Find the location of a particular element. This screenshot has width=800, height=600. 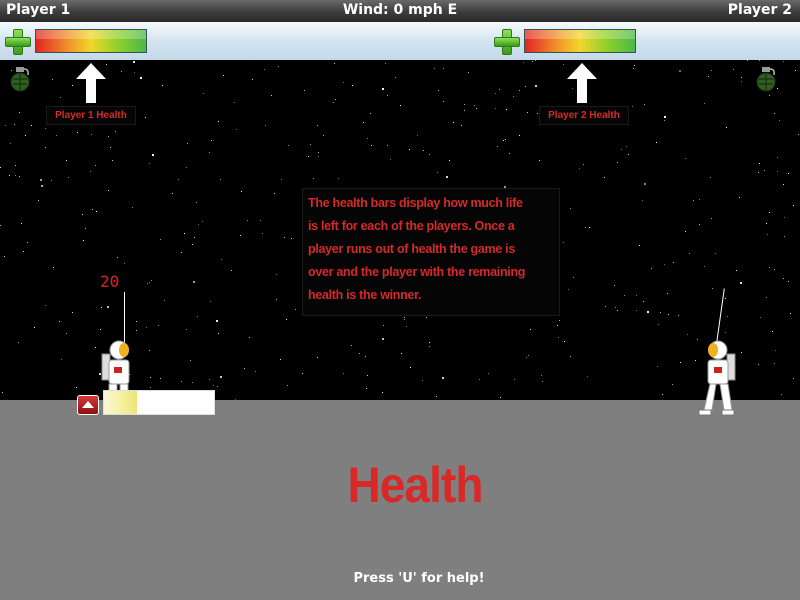

wind-readout: Wind: 0 mph E is located at coordinates (400, 10).